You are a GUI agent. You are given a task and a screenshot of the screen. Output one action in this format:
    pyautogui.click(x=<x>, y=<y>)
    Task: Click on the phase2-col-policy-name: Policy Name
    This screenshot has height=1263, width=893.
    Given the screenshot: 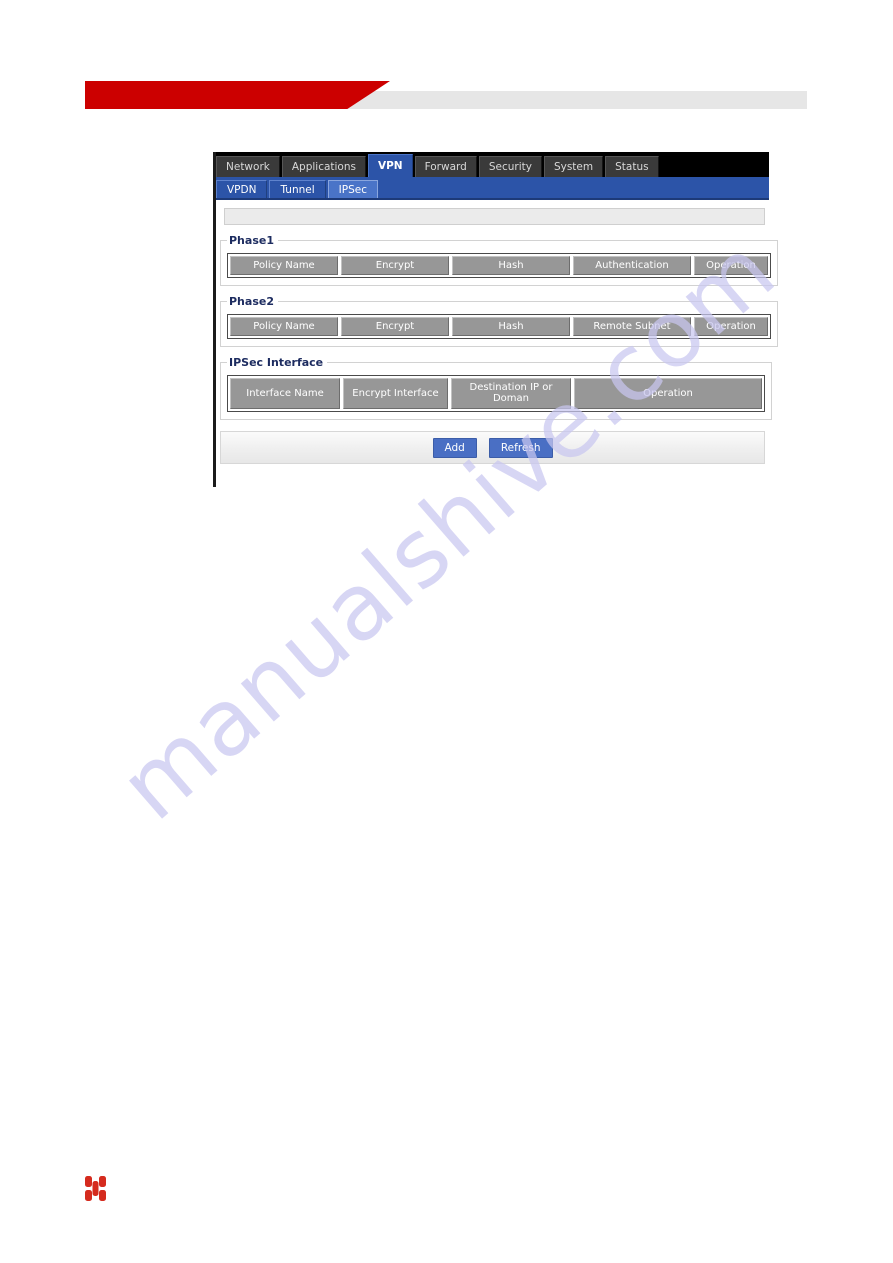 What is the action you would take?
    pyautogui.click(x=284, y=326)
    